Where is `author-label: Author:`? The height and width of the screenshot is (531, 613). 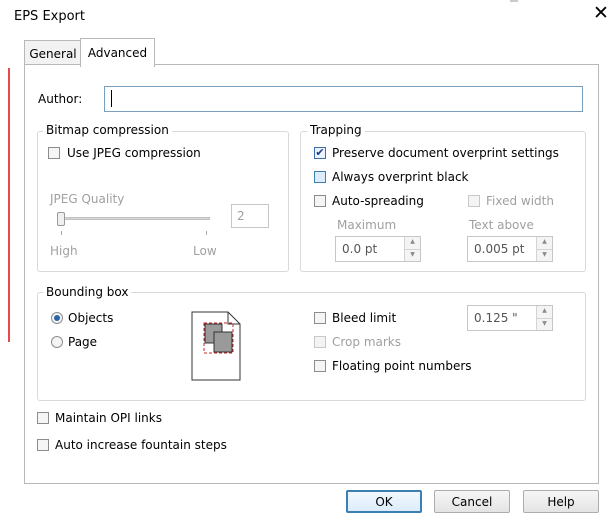 author-label: Author: is located at coordinates (60, 99).